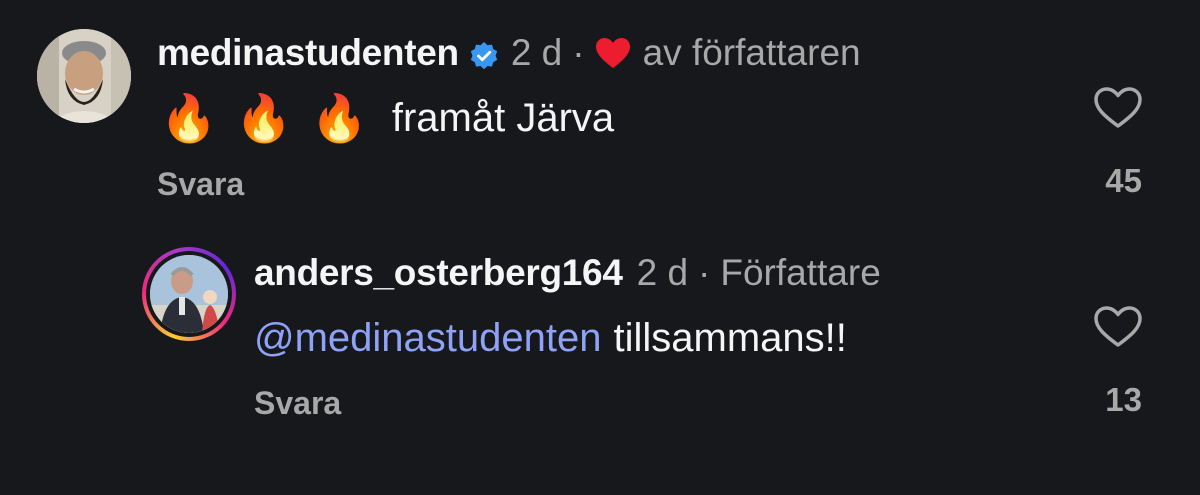  I want to click on author-label: Författare, so click(800, 272).